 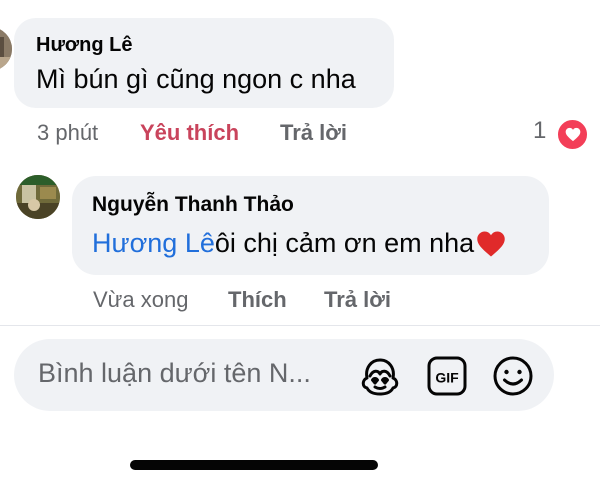 I want to click on comment-body: ôi chị cảm ơn em nha, so click(x=344, y=243).